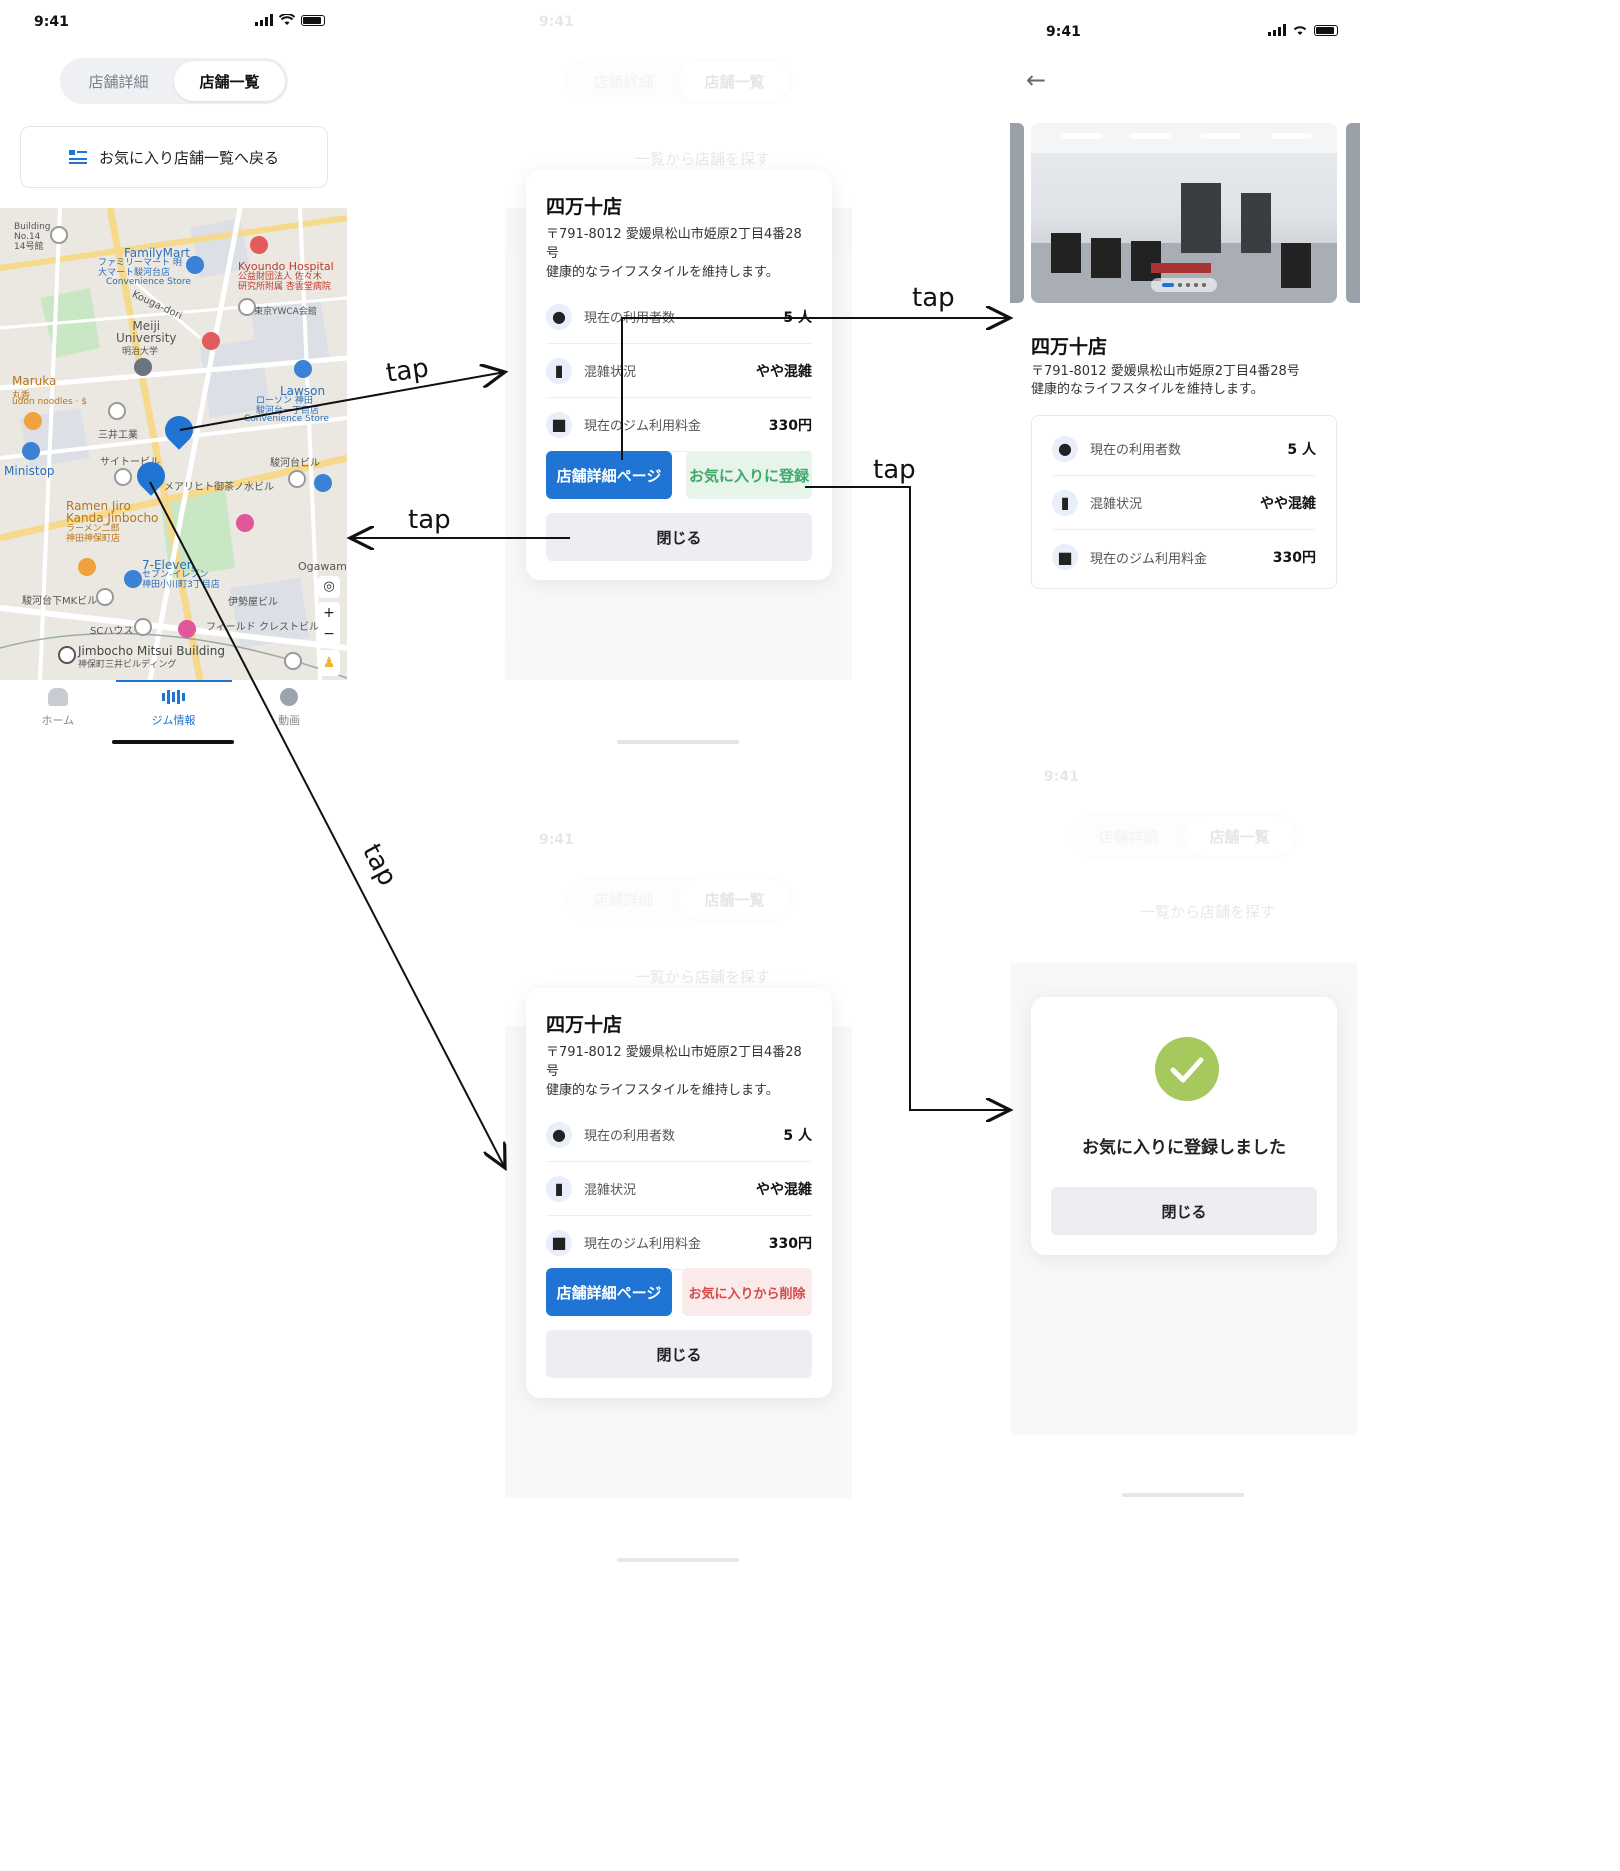 Image resolution: width=1620 pixels, height=1871 pixels. Describe the element at coordinates (933, 298) in the screenshot. I see `tap-label-3: tap` at that location.